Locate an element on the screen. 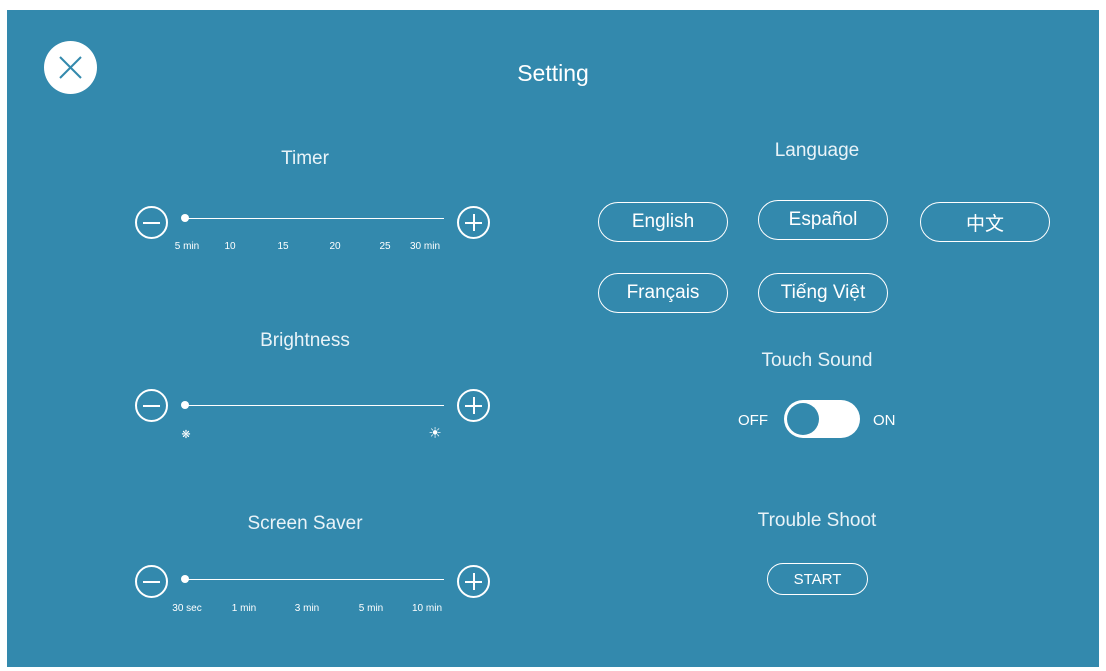 The height and width of the screenshot is (671, 1106). screen-saver-increase-button is located at coordinates (473, 581).